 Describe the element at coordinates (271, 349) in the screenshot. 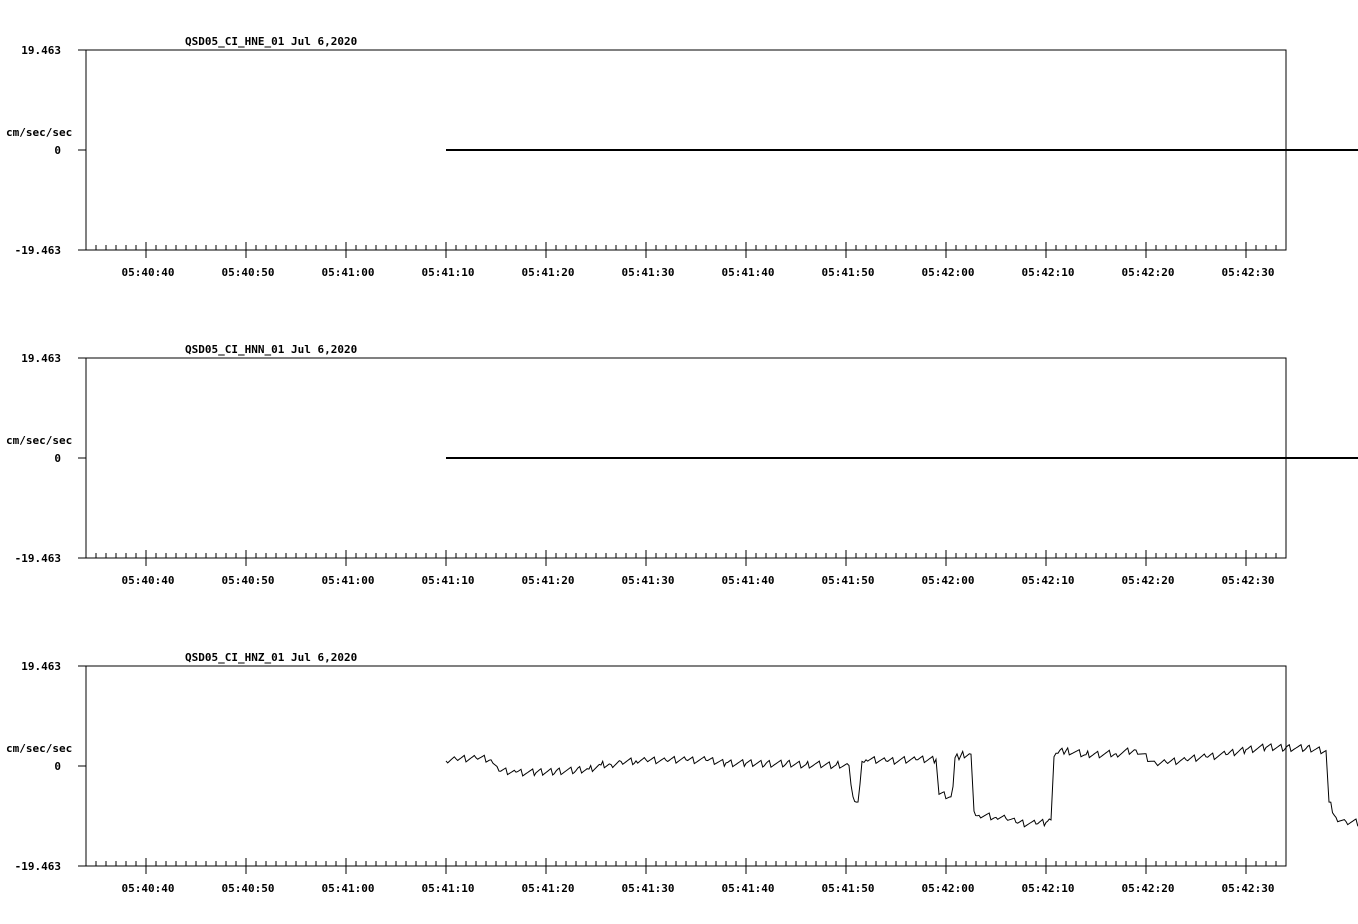

I see `chart-title: QSD05_CI_HNN_01 Jul 6,2020` at that location.